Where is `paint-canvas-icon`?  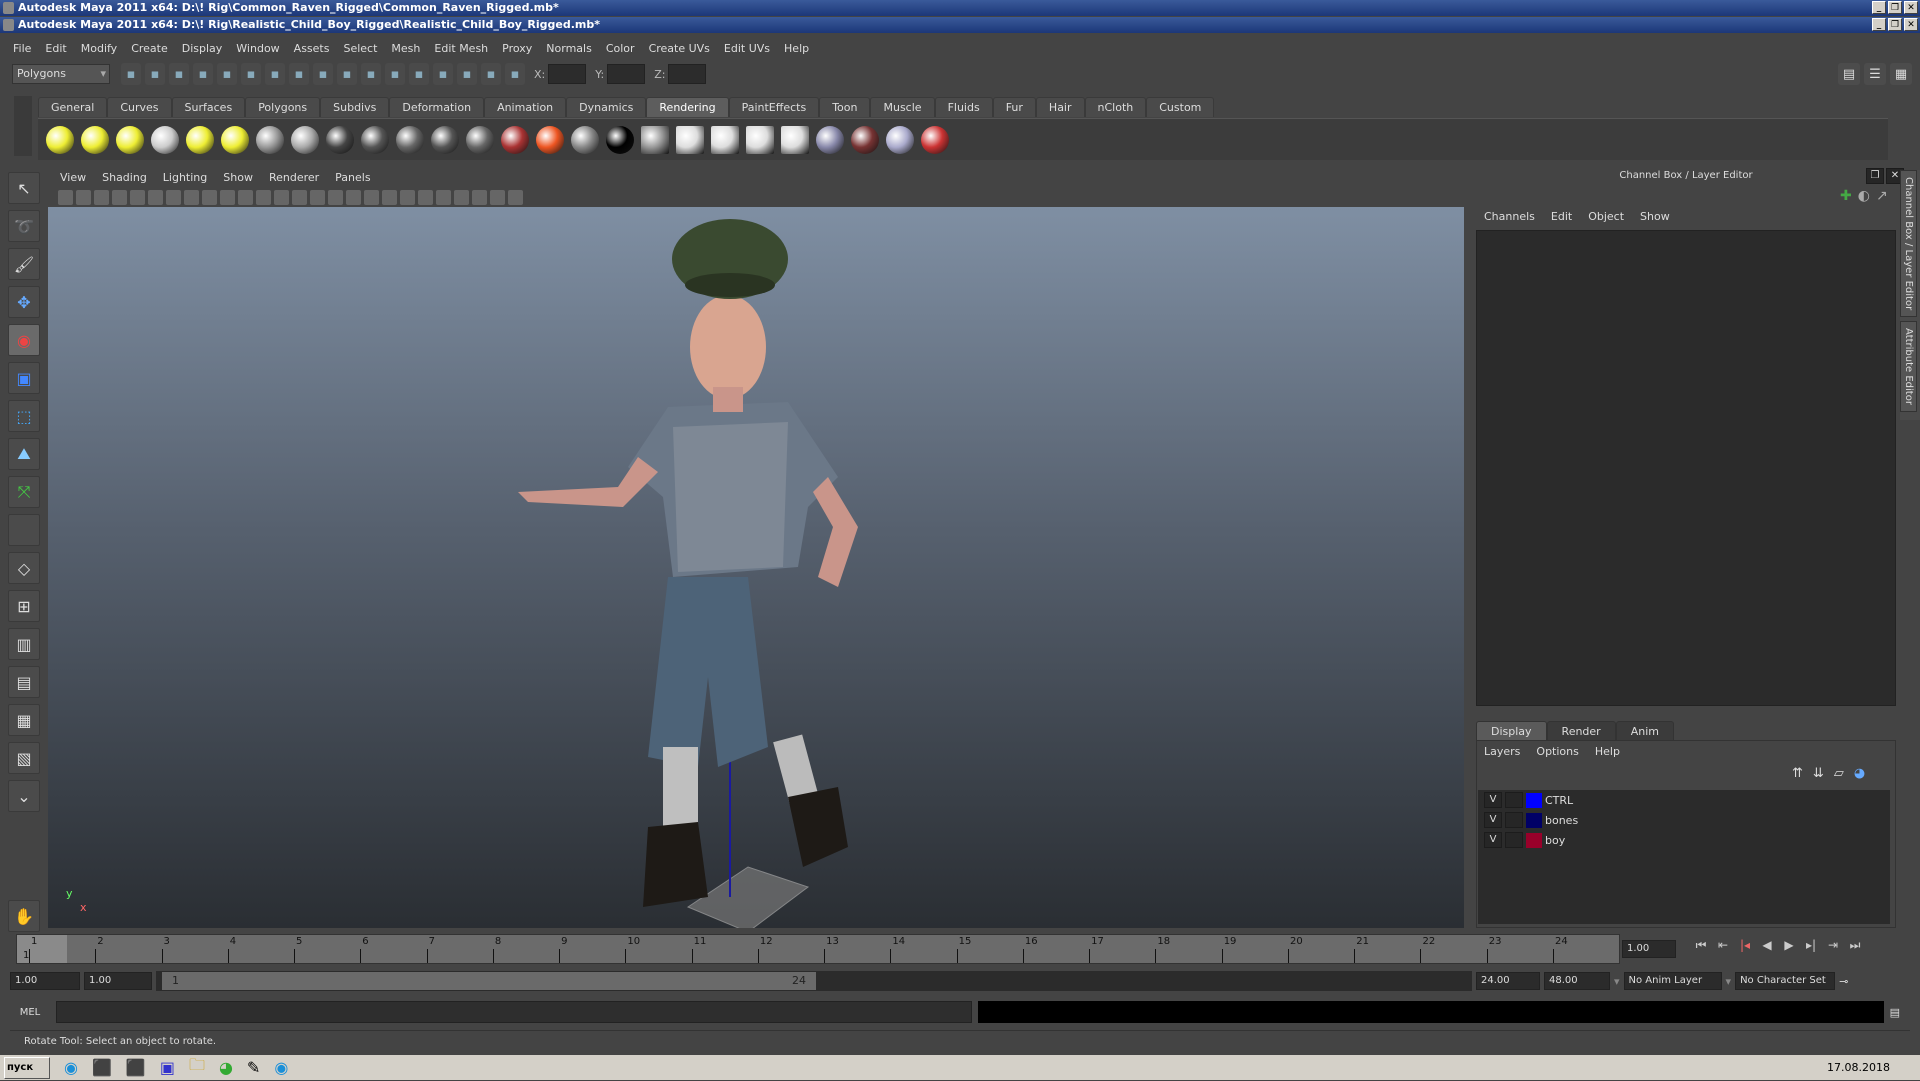 paint-canvas-icon is located at coordinates (935, 139).